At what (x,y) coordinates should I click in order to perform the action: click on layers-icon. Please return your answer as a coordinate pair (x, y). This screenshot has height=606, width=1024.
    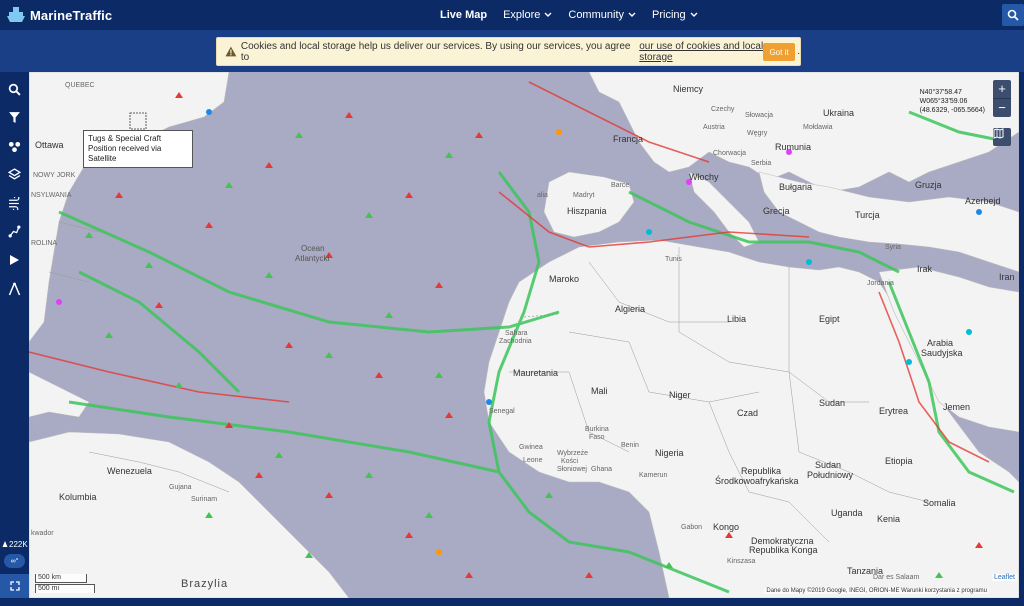
    Looking at the image, I should click on (14, 173).